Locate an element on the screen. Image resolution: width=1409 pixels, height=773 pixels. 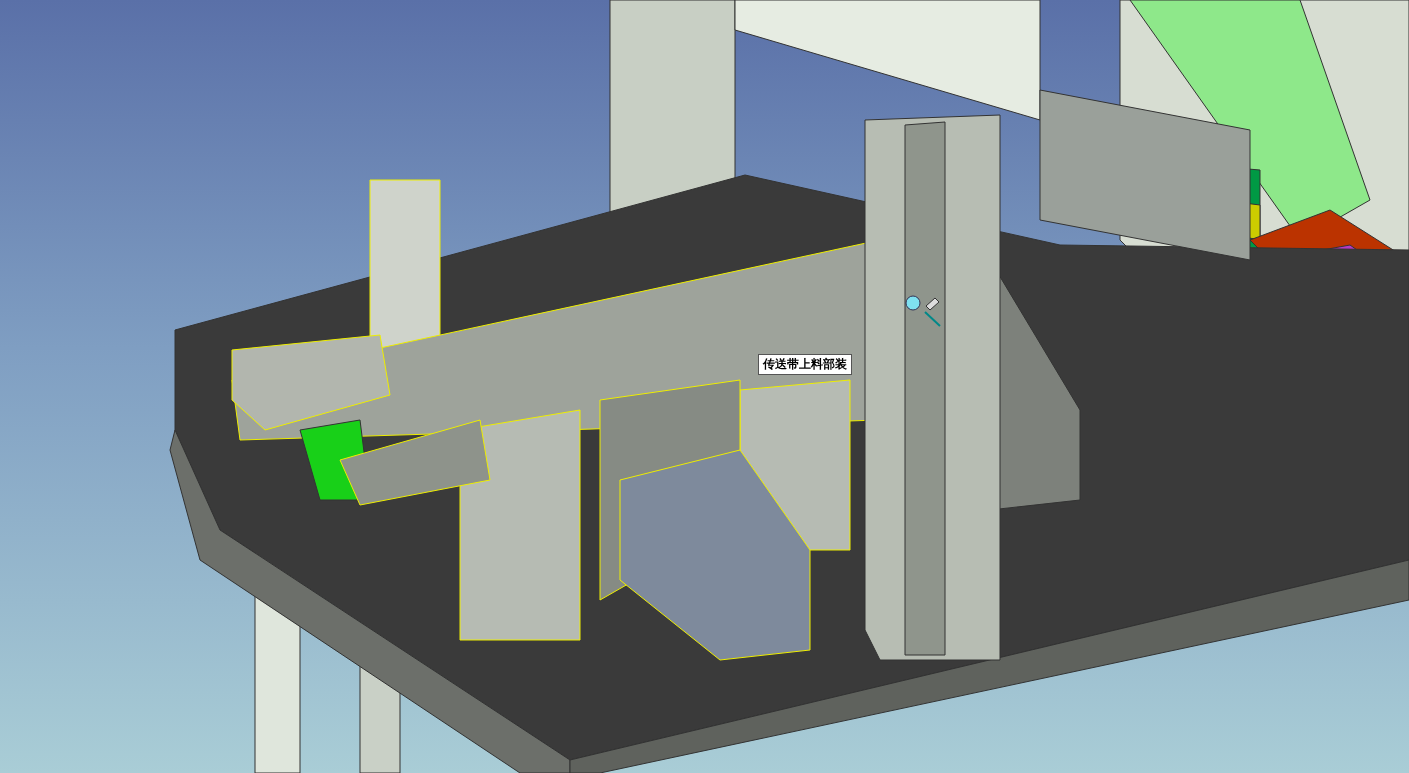
pin-cursor-icon is located at coordinates (923, 311).